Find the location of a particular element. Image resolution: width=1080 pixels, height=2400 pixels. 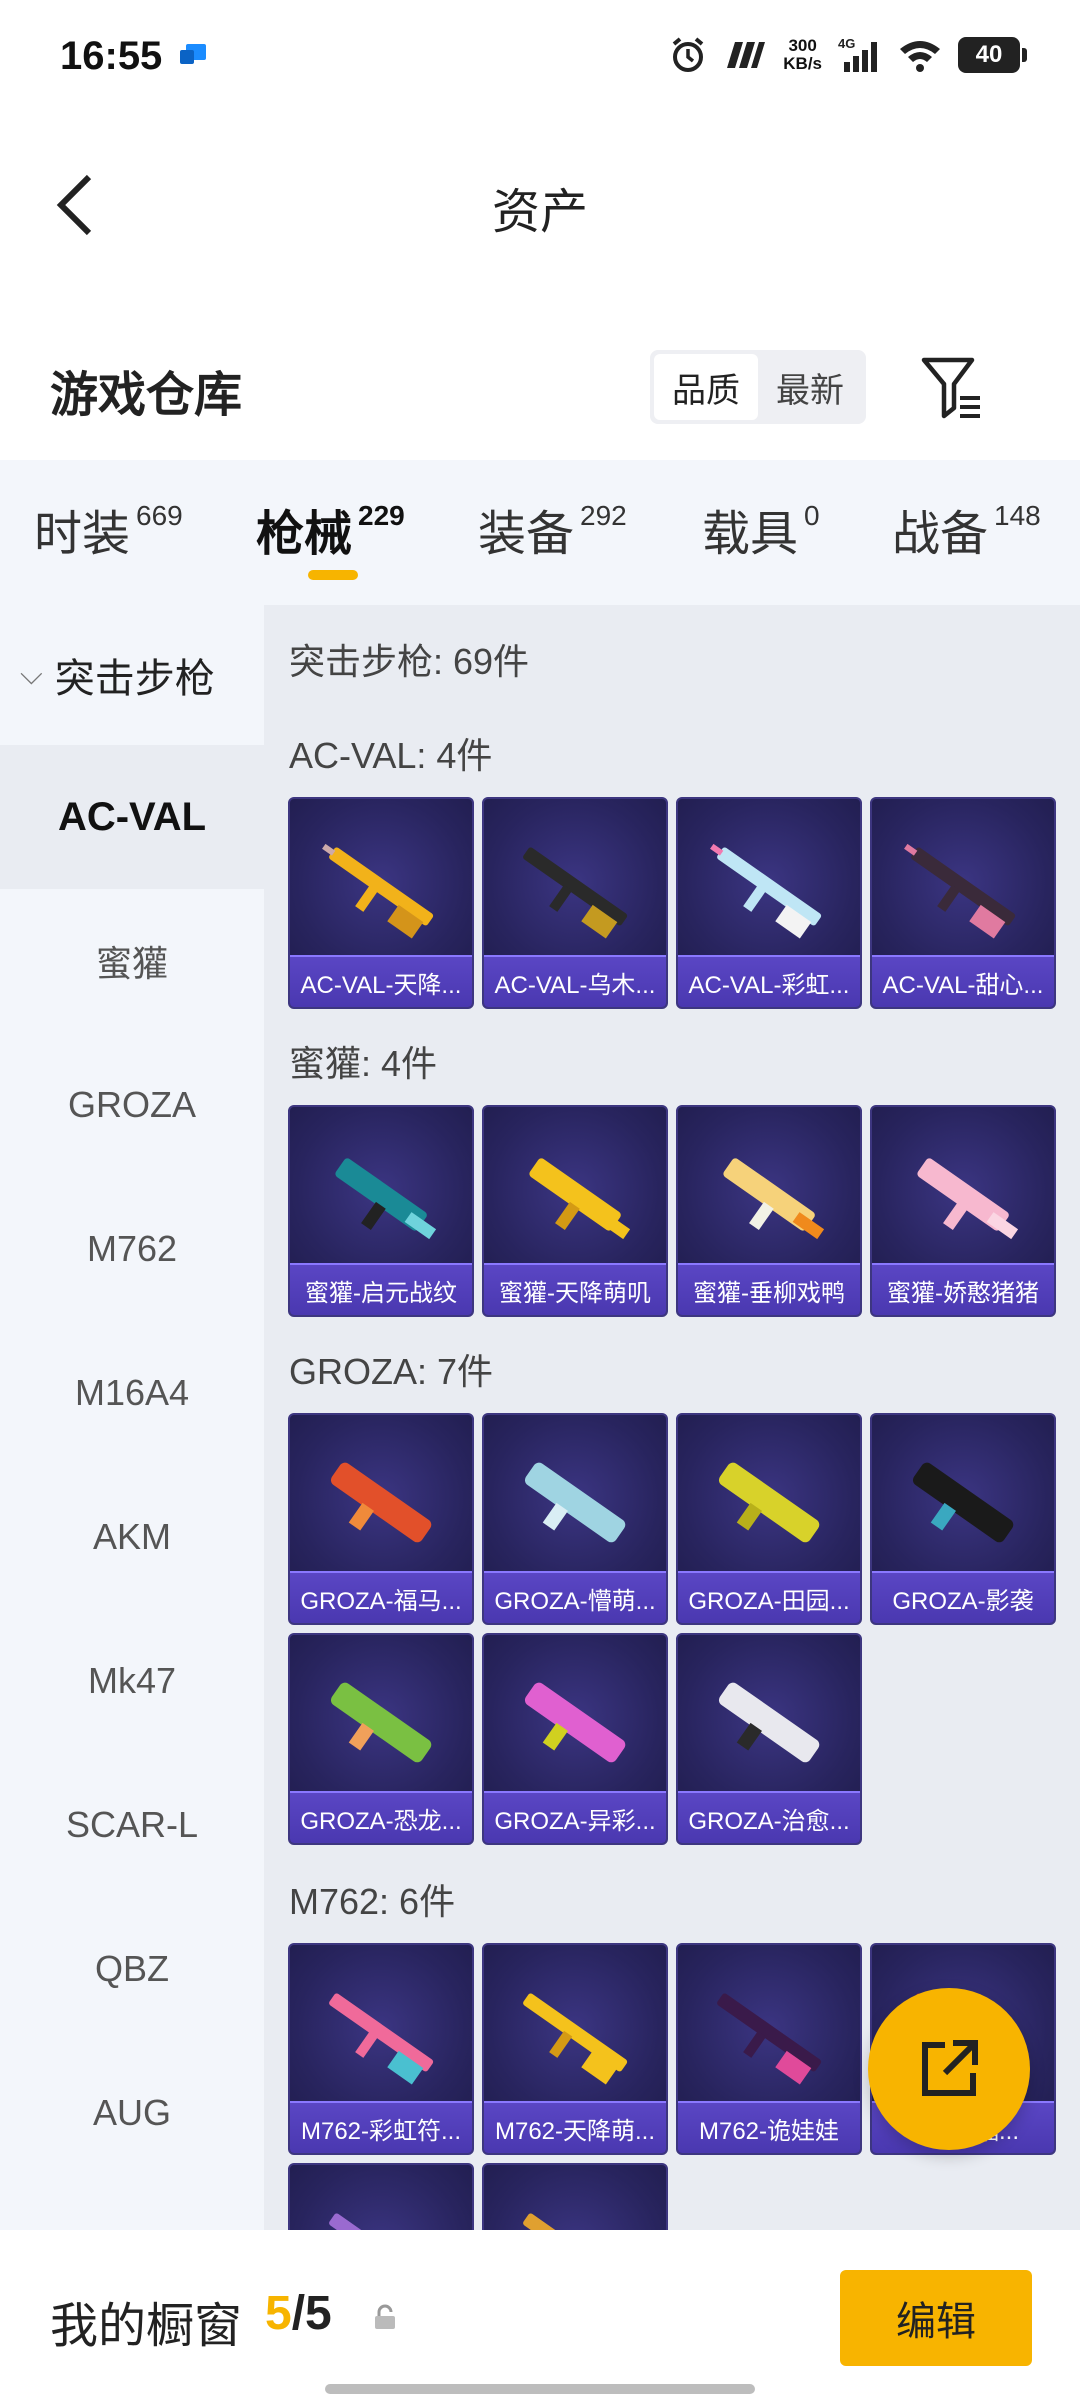

wifi-icon is located at coordinates (920, 56).